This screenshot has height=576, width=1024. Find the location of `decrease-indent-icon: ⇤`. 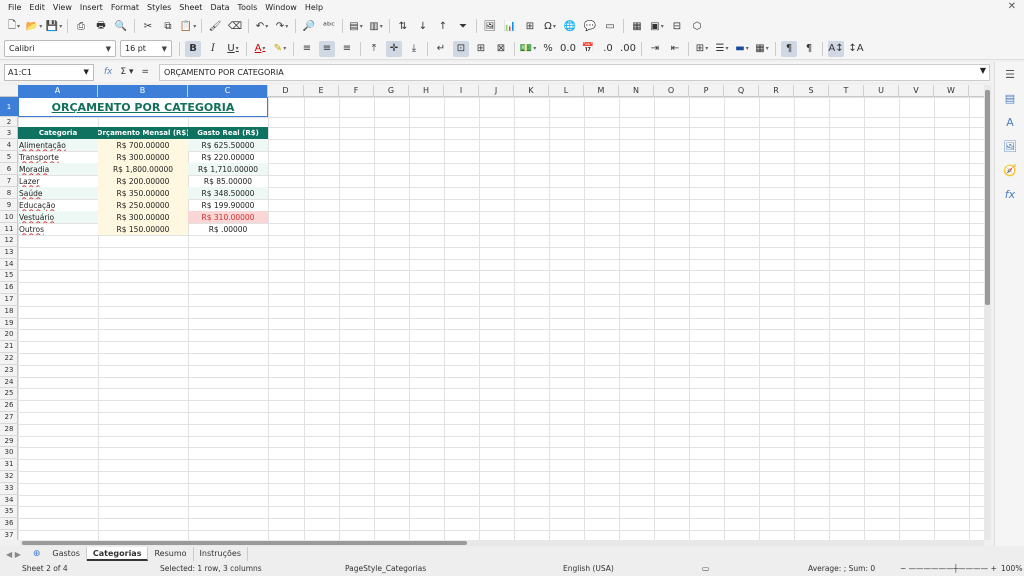

decrease-indent-icon: ⇤ is located at coordinates (675, 49).